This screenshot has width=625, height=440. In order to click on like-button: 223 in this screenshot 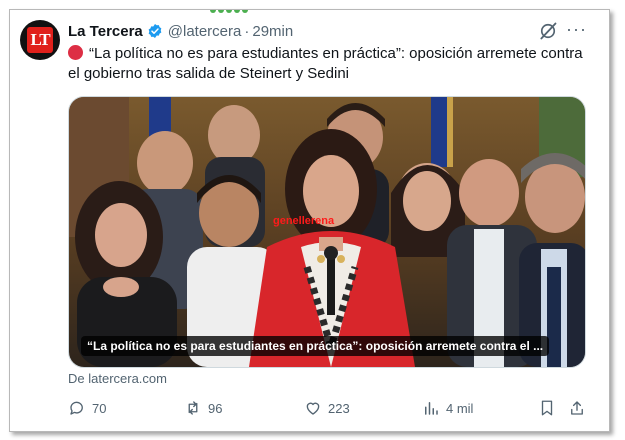, I will do `click(327, 408)`.